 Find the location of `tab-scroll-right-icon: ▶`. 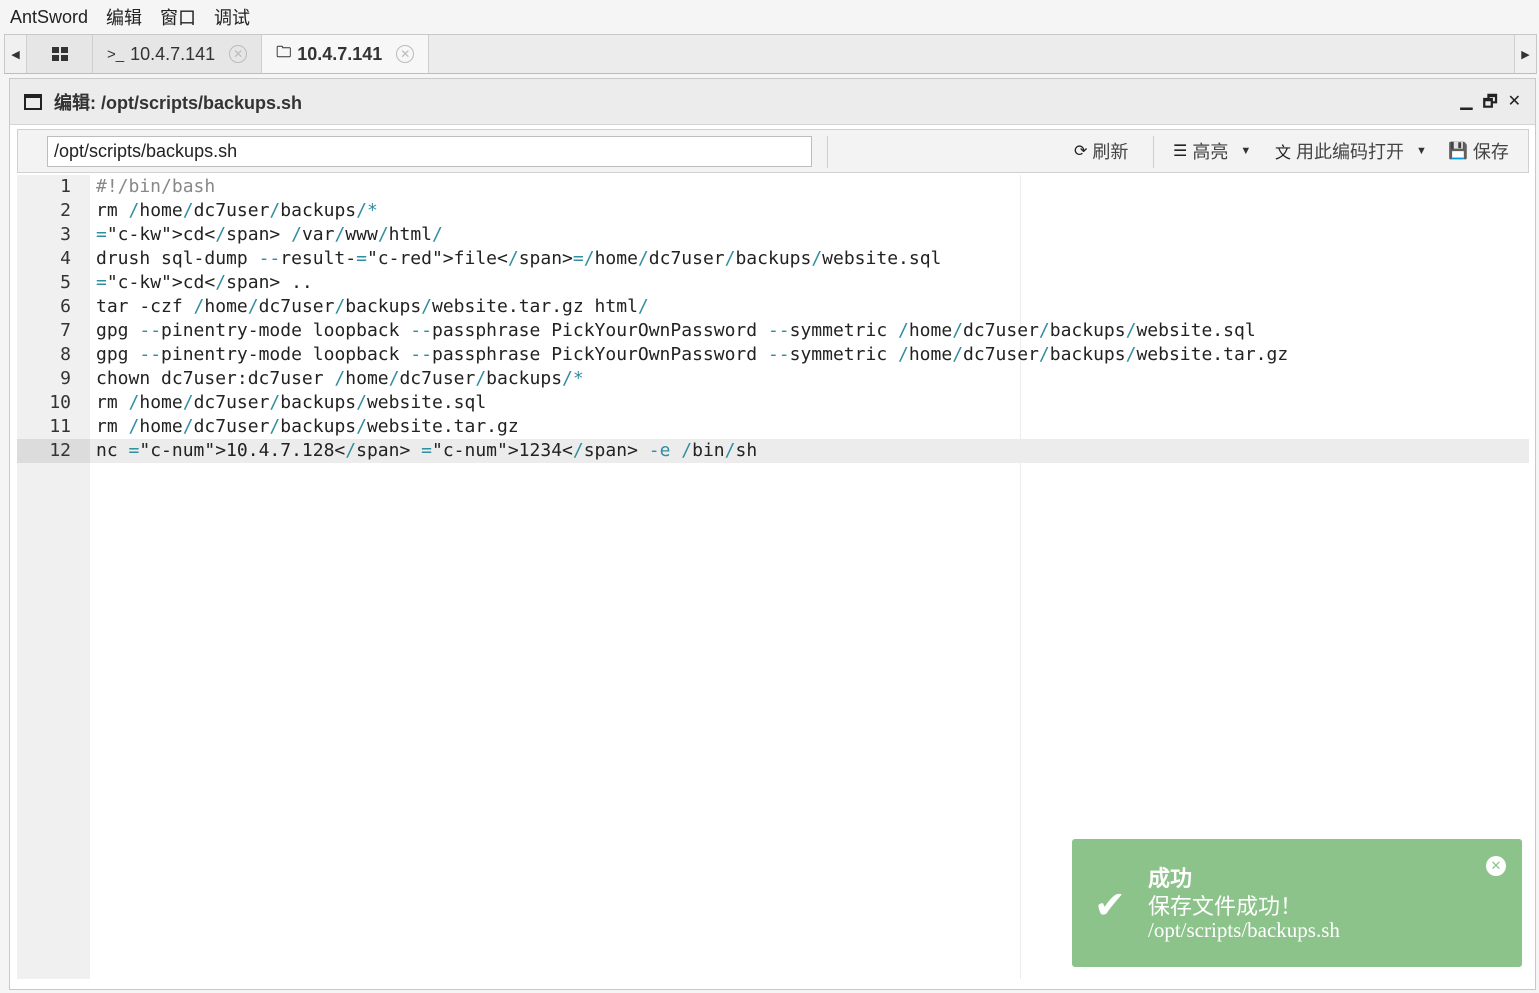

tab-scroll-right-icon: ▶ is located at coordinates (1525, 54).